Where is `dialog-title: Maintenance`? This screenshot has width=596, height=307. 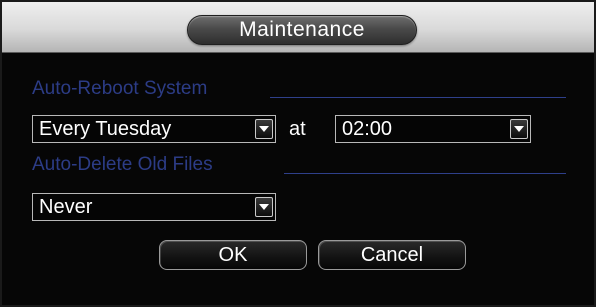
dialog-title: Maintenance is located at coordinates (302, 29).